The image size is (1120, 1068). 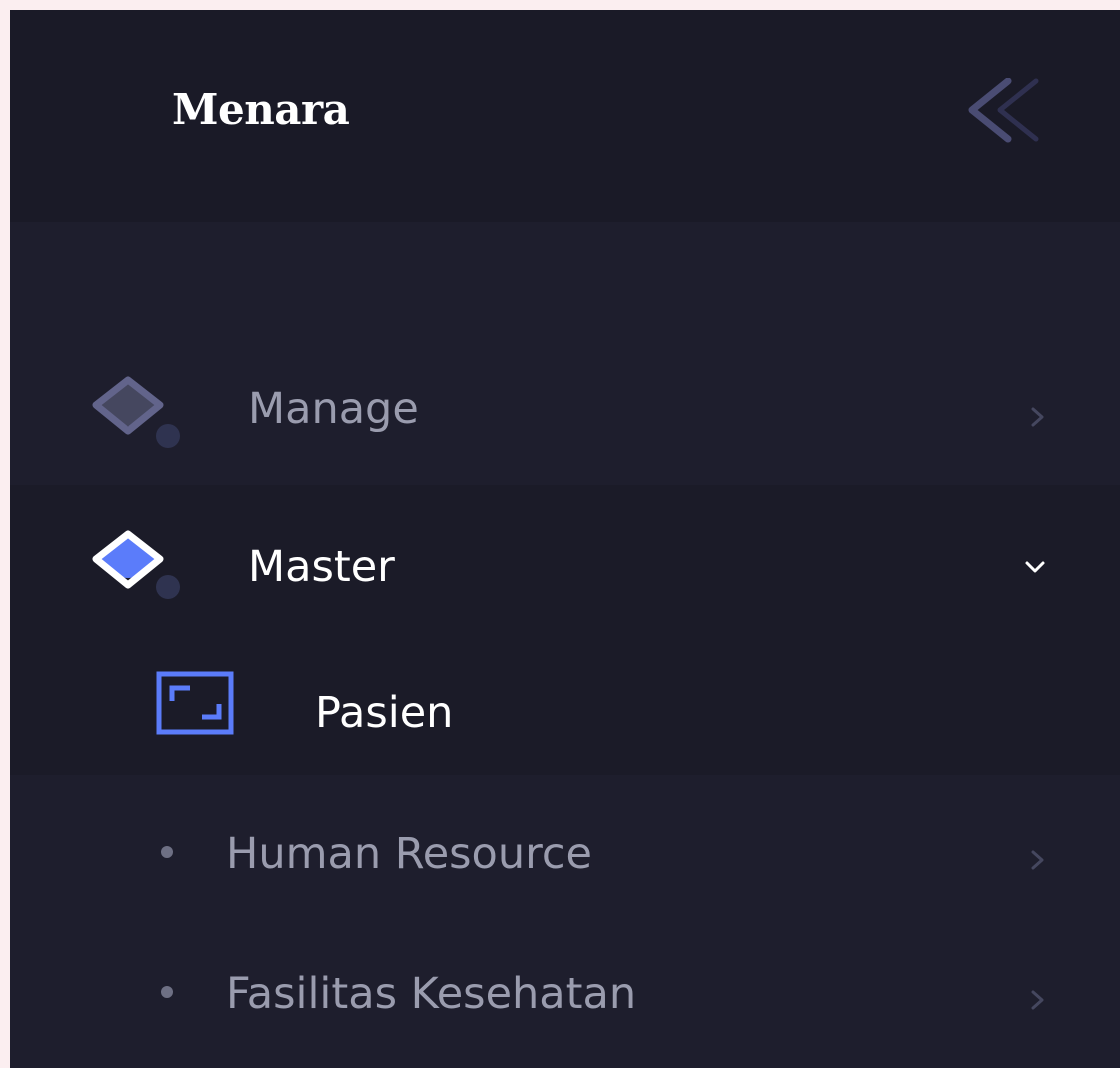 I want to click on sidebar-subitem-label: Pasien, so click(x=384, y=713).